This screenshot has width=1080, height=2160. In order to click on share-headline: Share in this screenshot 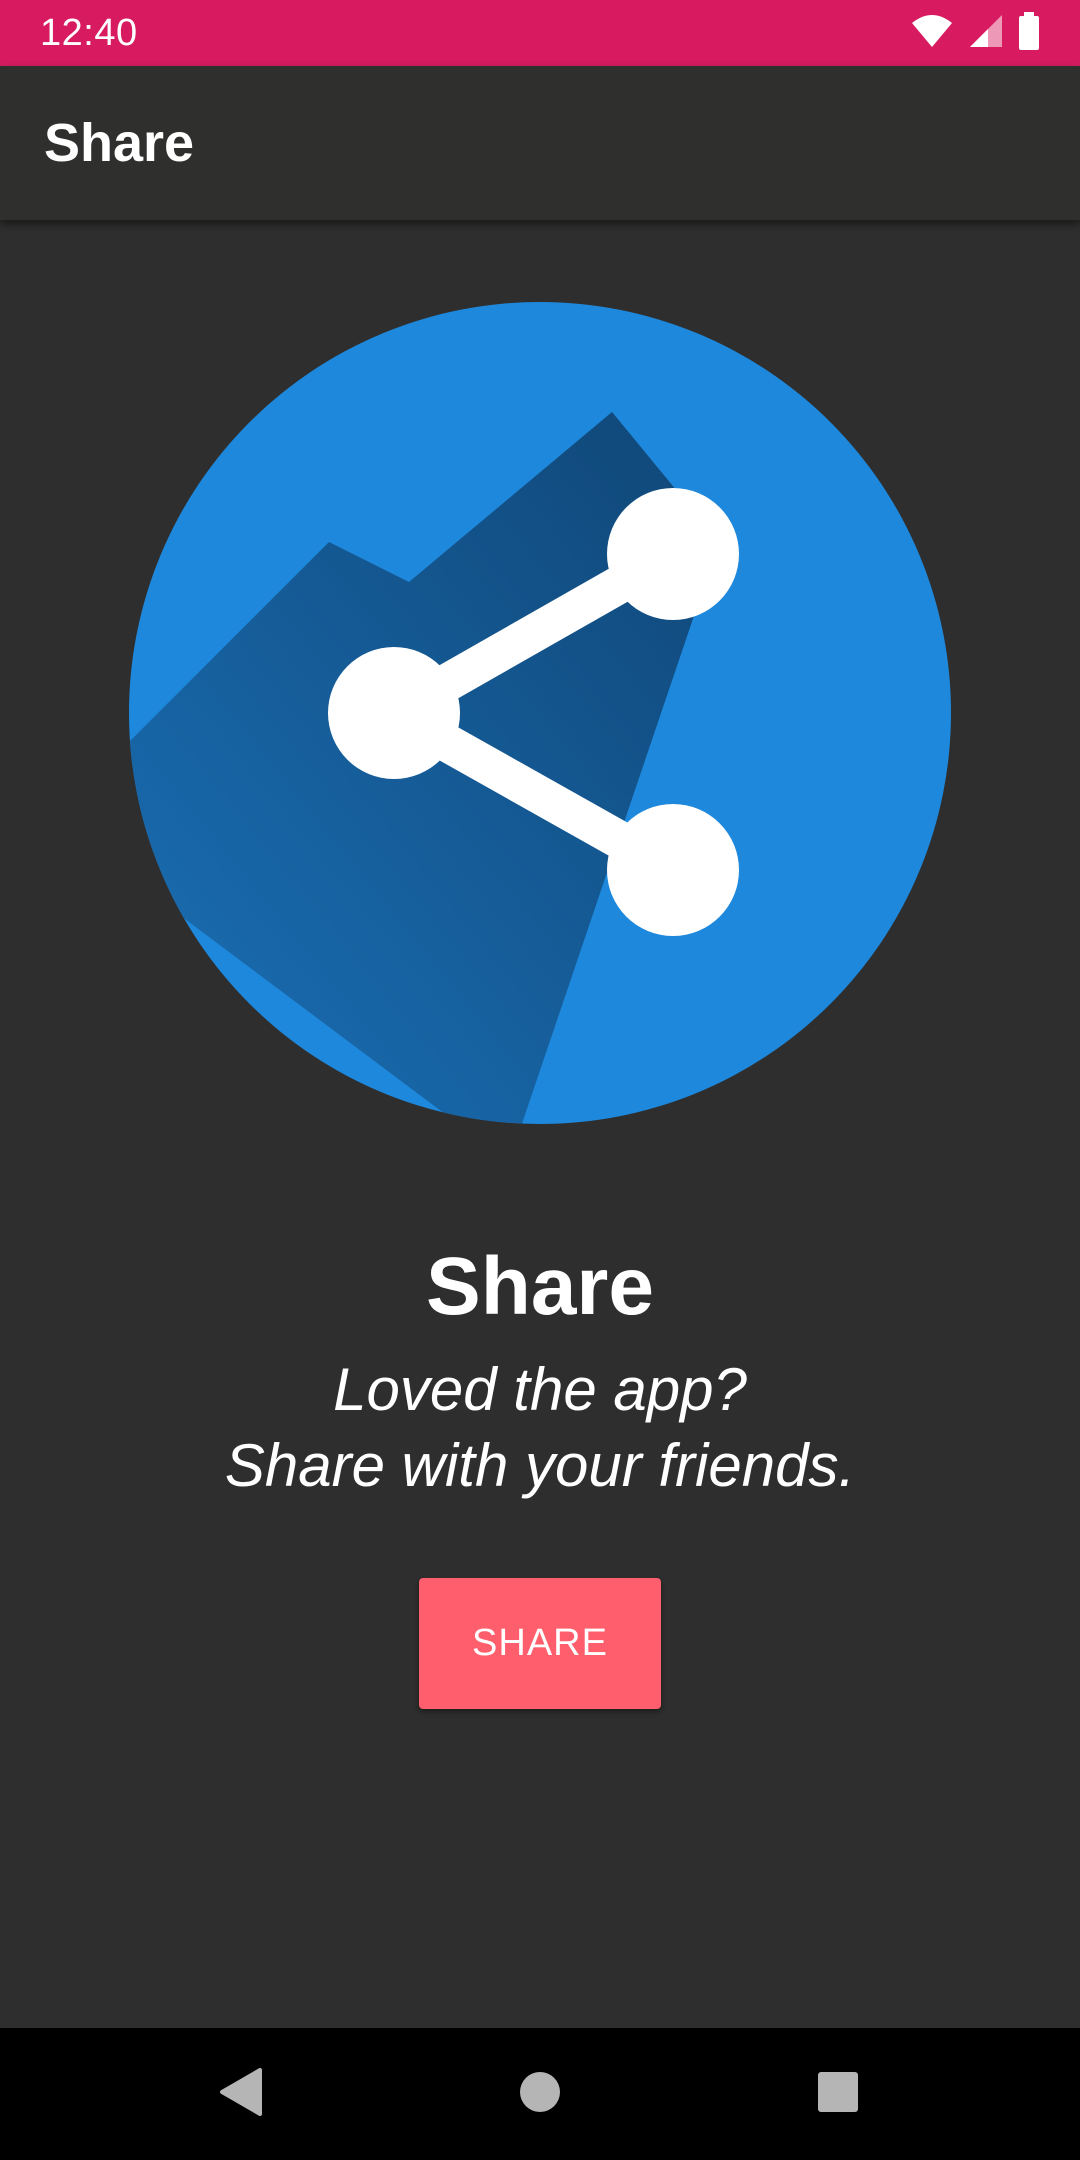, I will do `click(540, 1286)`.